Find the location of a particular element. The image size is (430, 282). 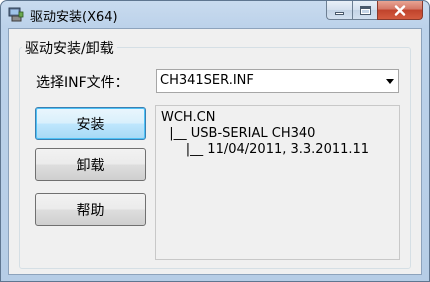

maximize-button is located at coordinates (364, 10).